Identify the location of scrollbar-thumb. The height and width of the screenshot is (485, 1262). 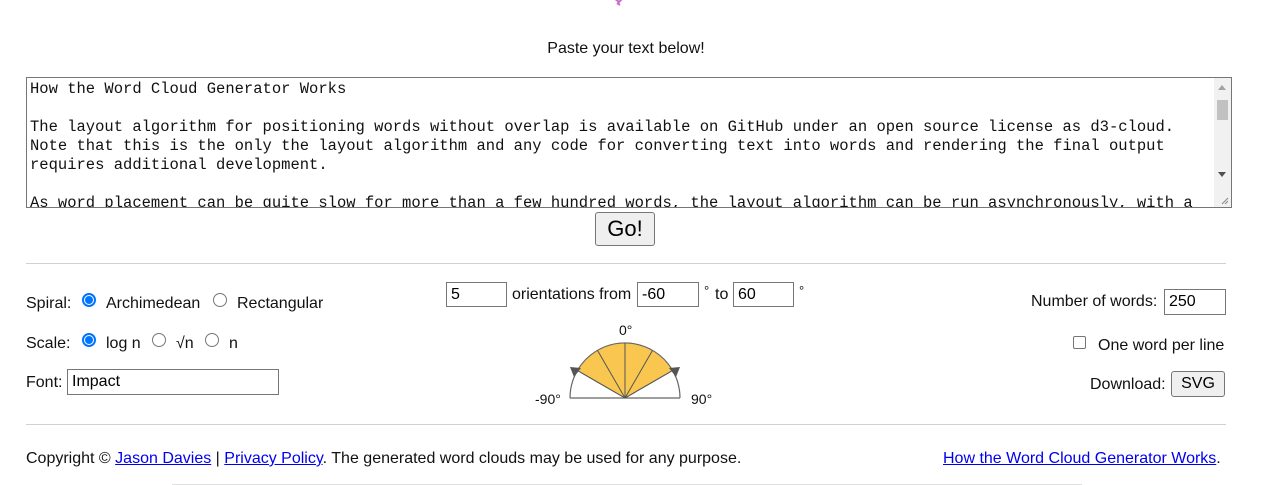
(1222, 110).